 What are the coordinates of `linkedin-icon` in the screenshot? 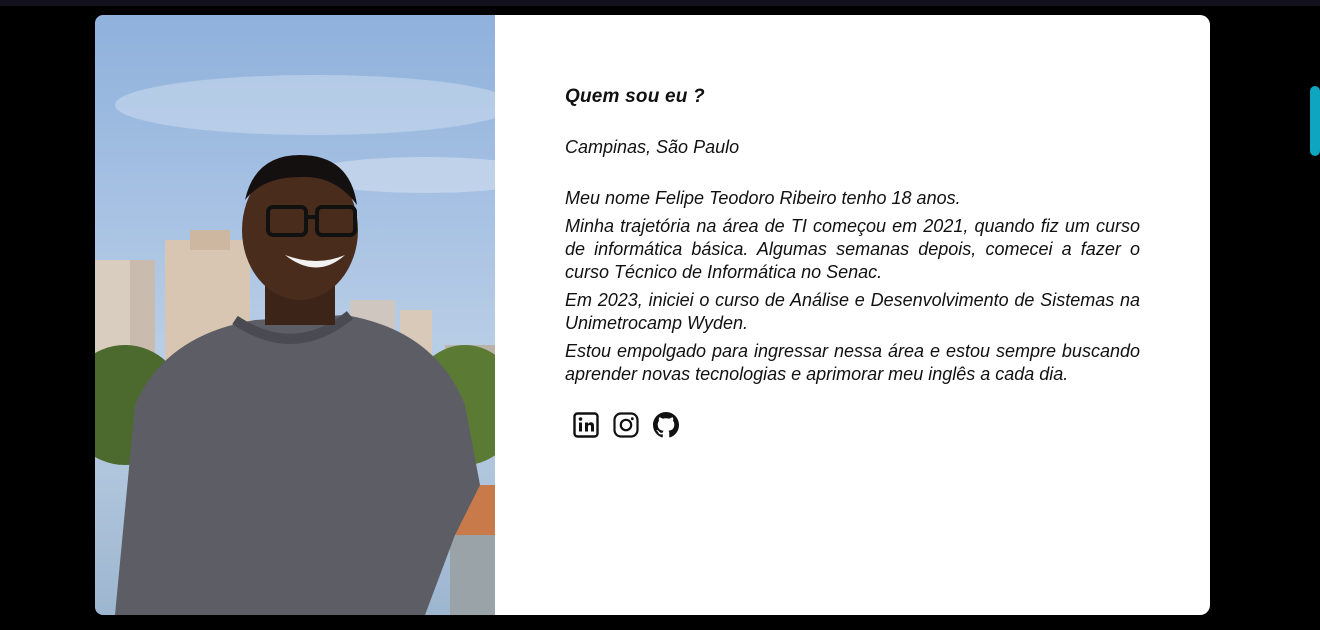 It's located at (586, 425).